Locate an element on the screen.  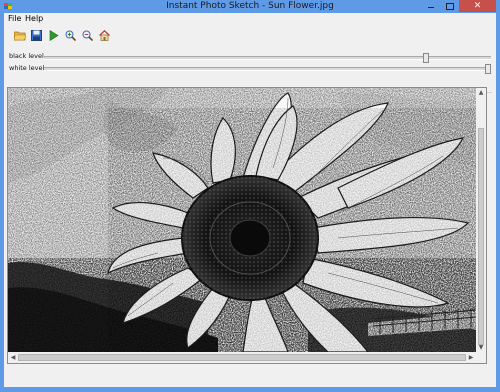
home-icon is located at coordinates (104, 35).